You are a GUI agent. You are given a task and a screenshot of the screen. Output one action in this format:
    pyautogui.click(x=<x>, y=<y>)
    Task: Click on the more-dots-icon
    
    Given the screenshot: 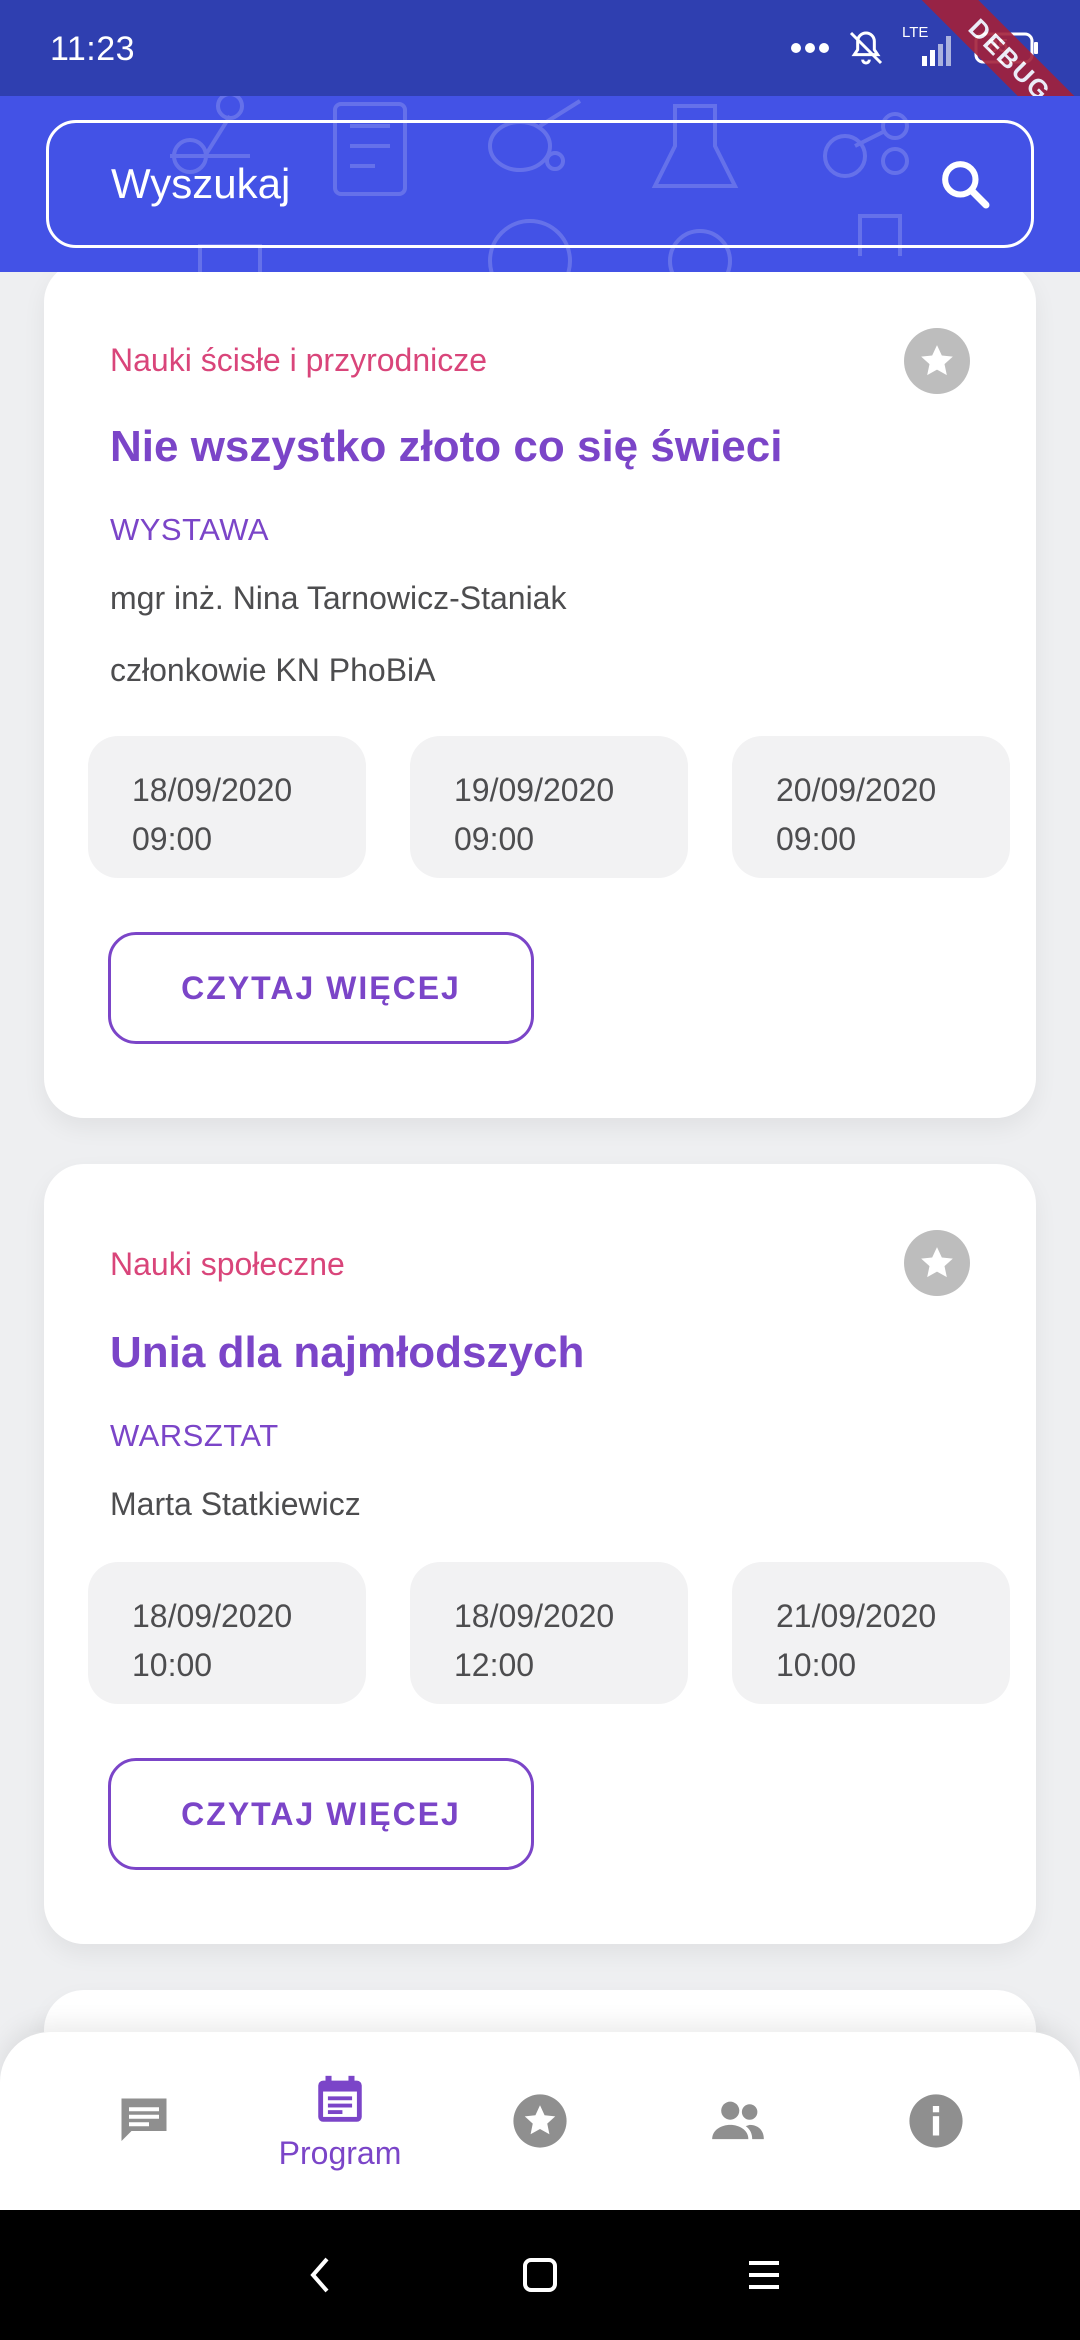 What is the action you would take?
    pyautogui.click(x=810, y=48)
    